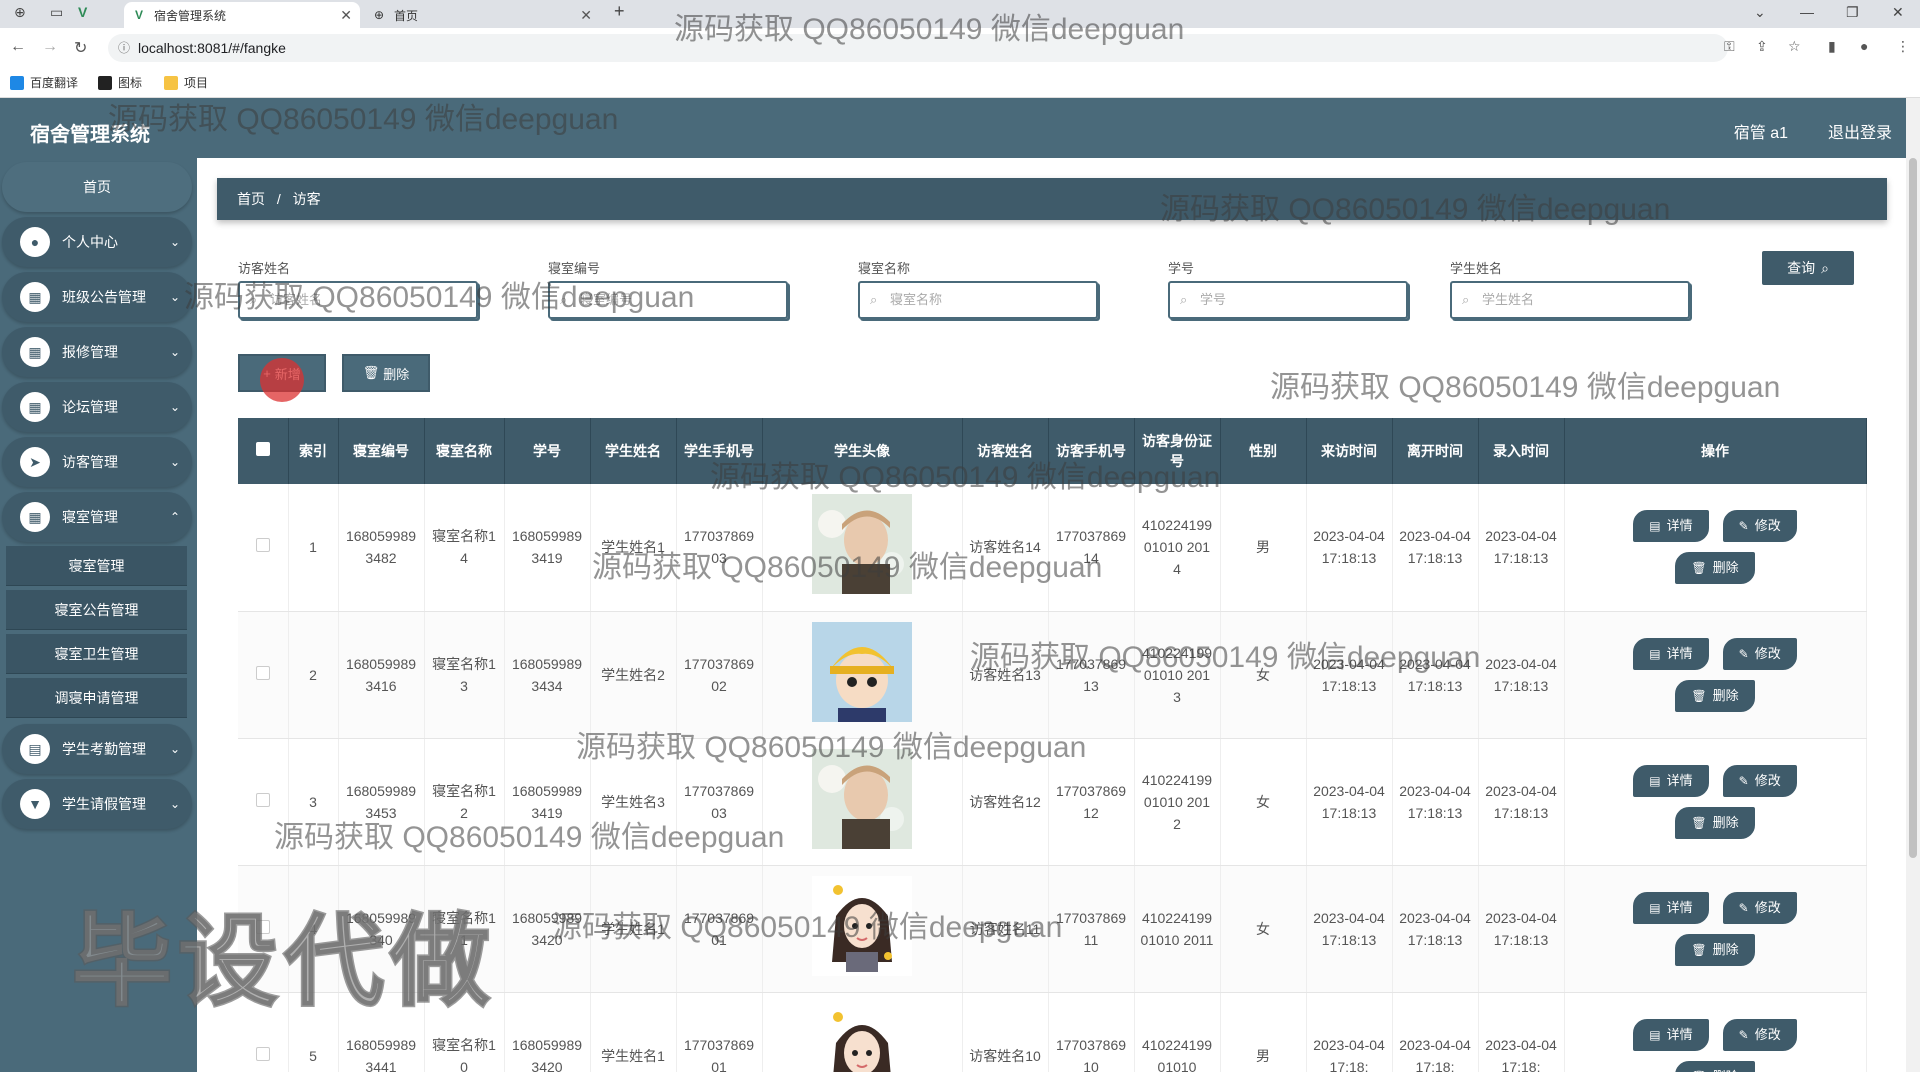 This screenshot has height=1072, width=1920. I want to click on minimize-icon: —, so click(1807, 12).